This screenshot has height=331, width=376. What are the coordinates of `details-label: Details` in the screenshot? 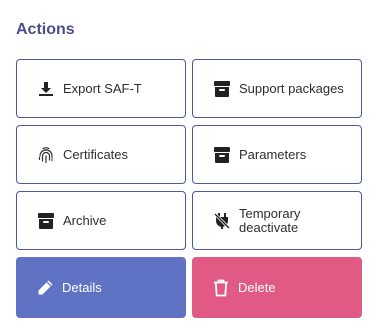 It's located at (82, 287).